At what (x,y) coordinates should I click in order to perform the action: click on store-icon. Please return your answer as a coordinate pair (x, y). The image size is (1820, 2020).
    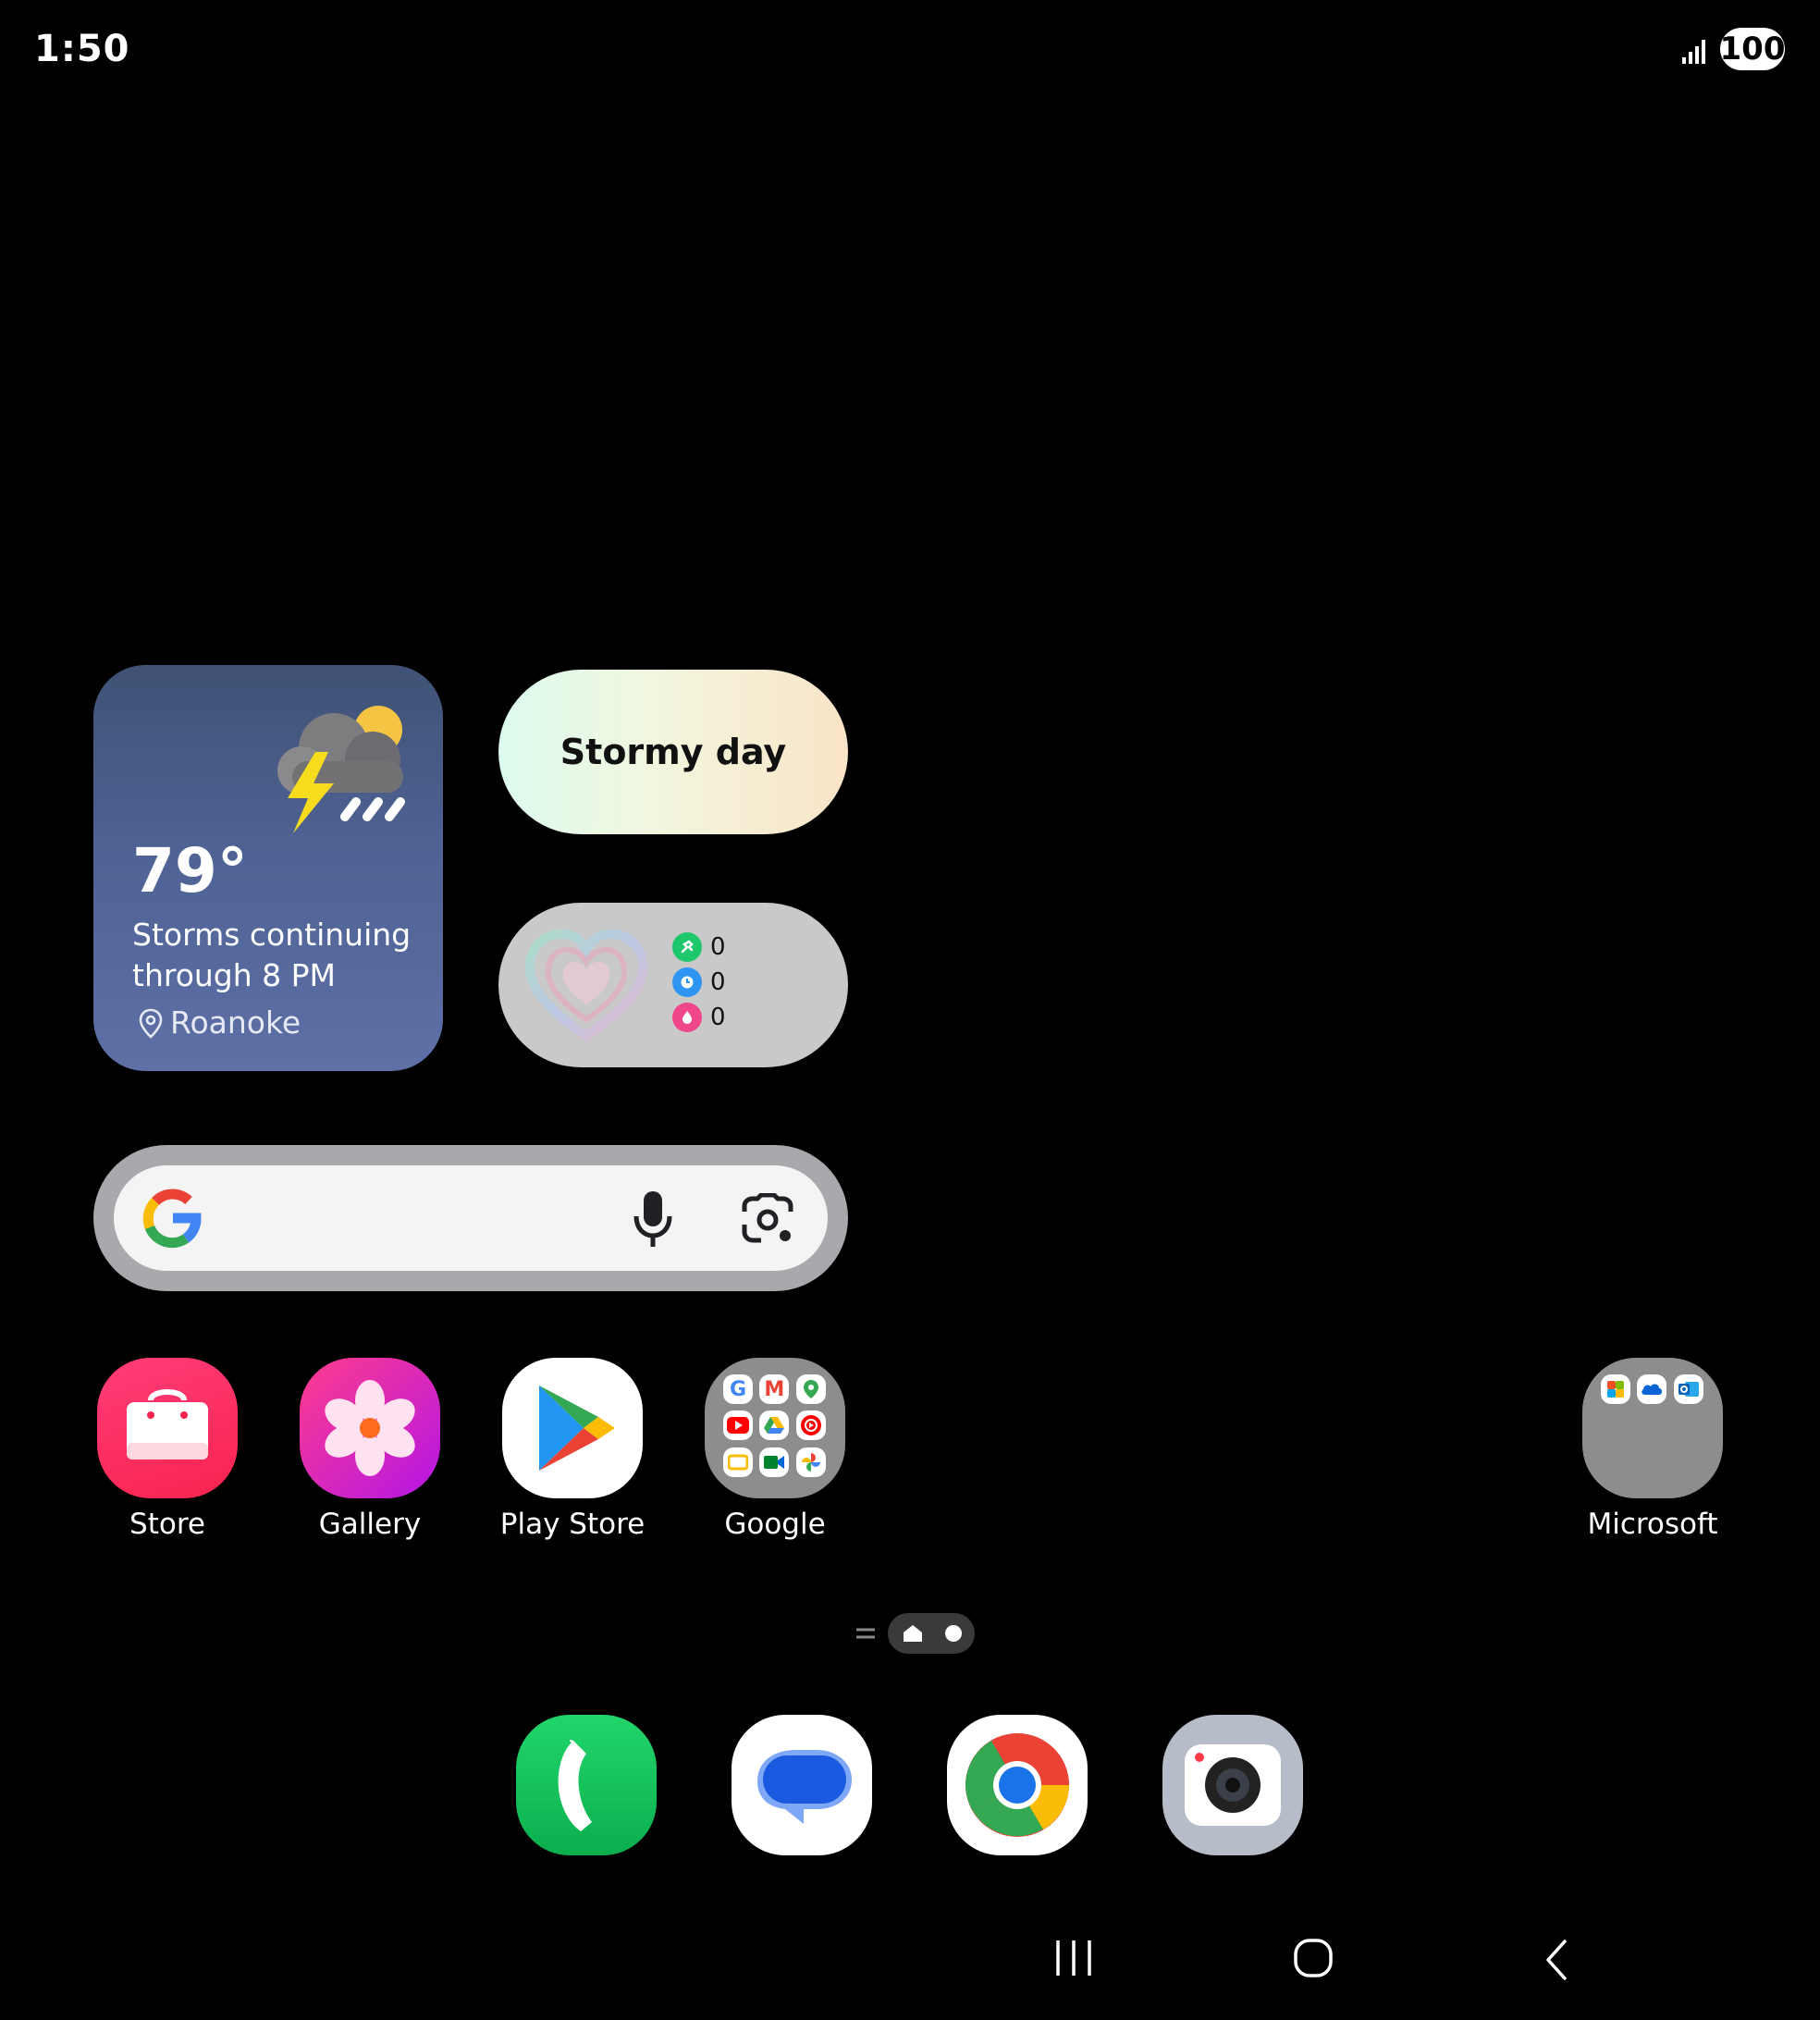
    Looking at the image, I should click on (167, 1428).